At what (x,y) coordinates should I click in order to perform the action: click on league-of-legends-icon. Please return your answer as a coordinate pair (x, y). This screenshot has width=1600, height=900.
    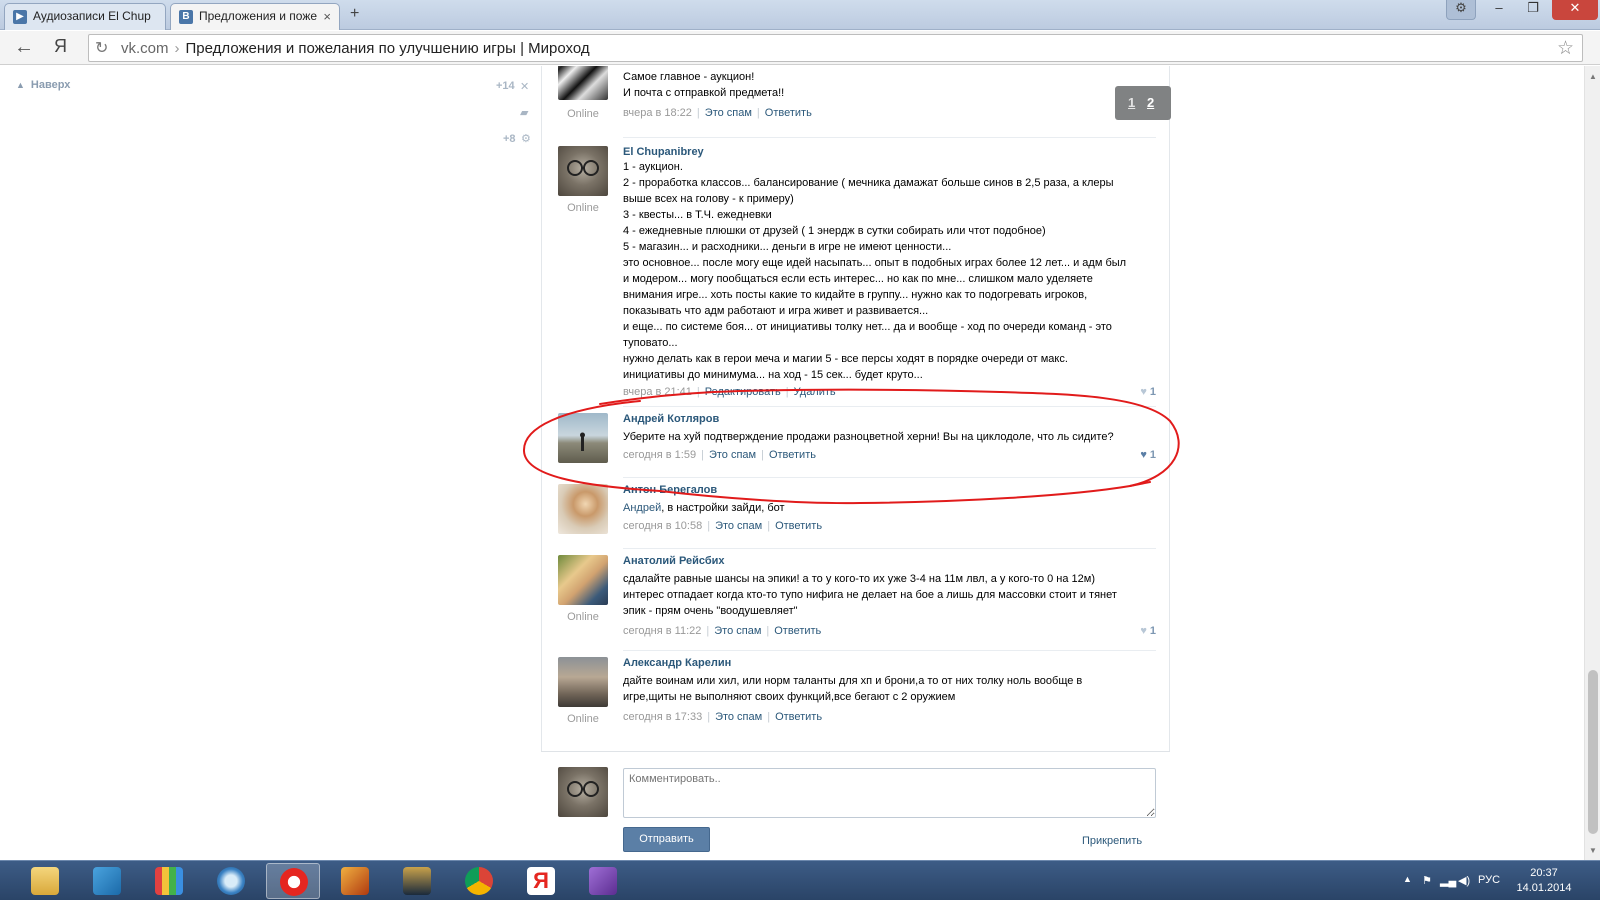
    Looking at the image, I should click on (417, 881).